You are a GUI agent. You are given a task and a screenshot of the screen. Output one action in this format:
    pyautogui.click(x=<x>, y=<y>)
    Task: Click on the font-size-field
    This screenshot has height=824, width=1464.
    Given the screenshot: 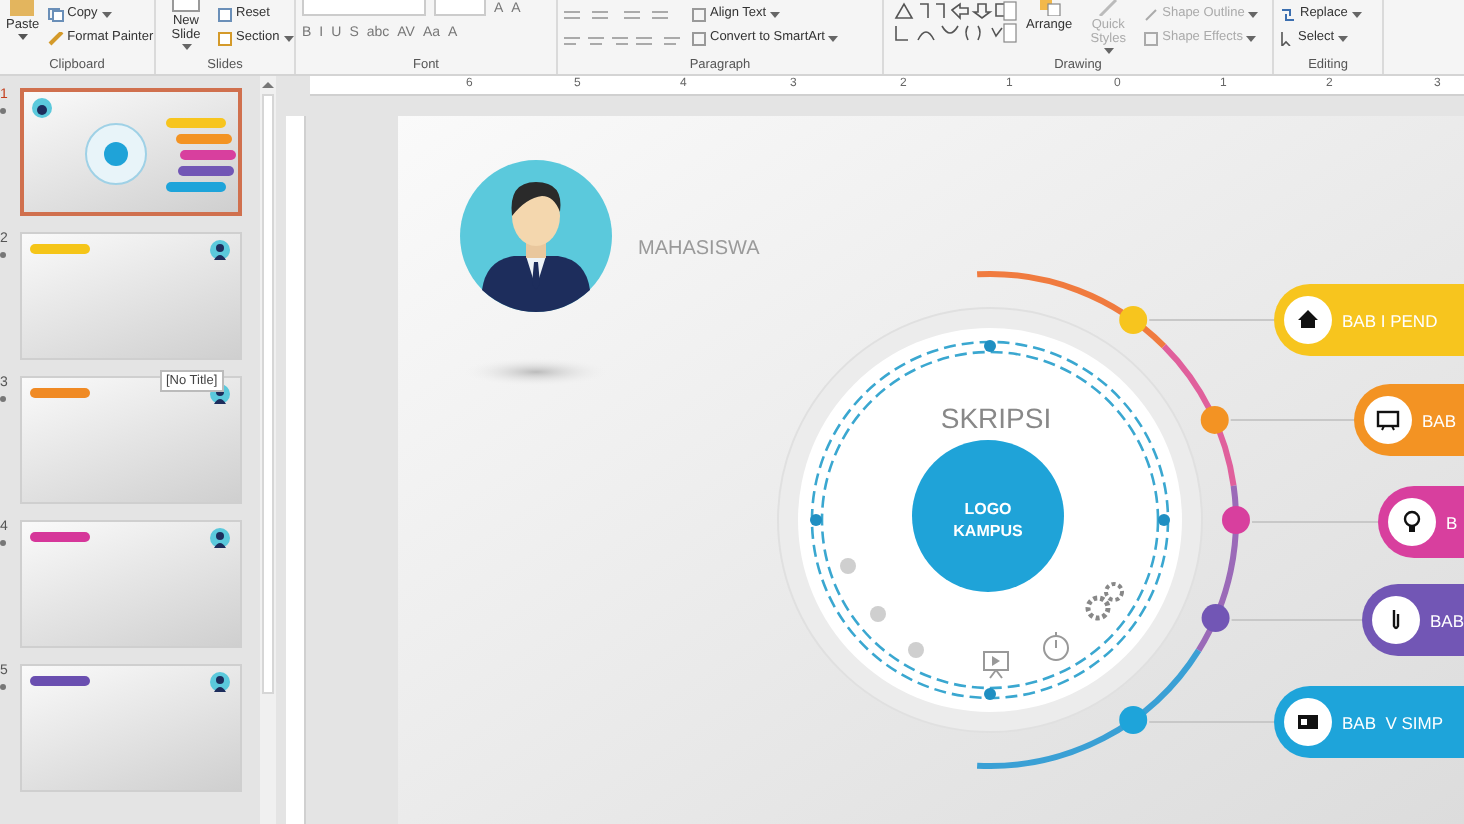 What is the action you would take?
    pyautogui.click(x=460, y=8)
    